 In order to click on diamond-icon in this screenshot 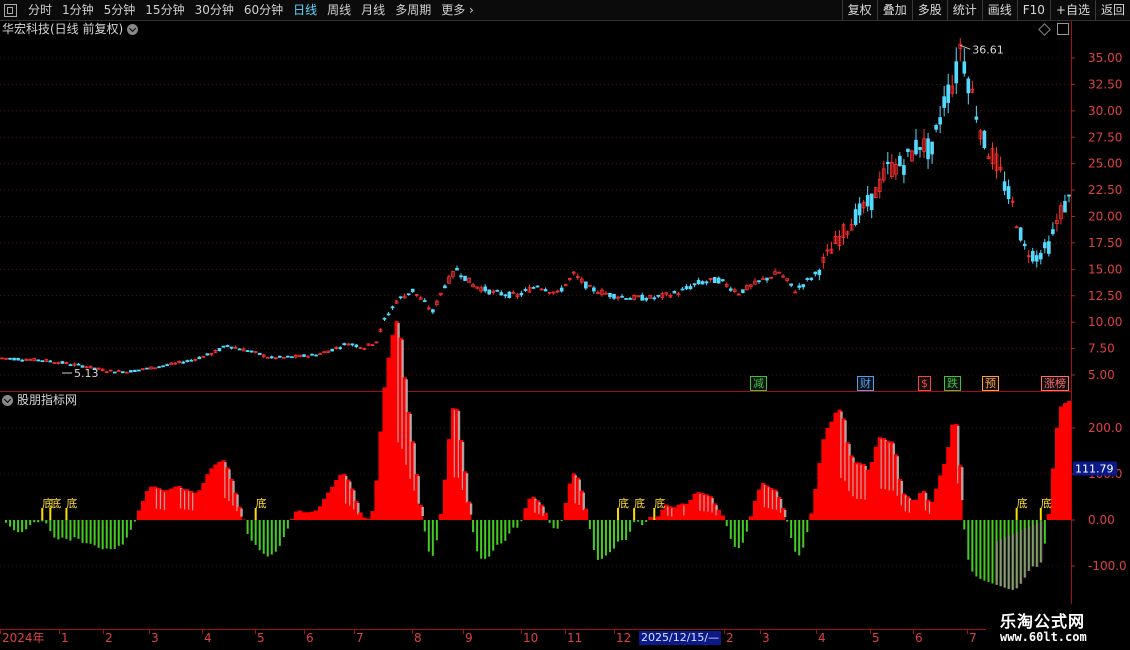, I will do `click(1044, 29)`.